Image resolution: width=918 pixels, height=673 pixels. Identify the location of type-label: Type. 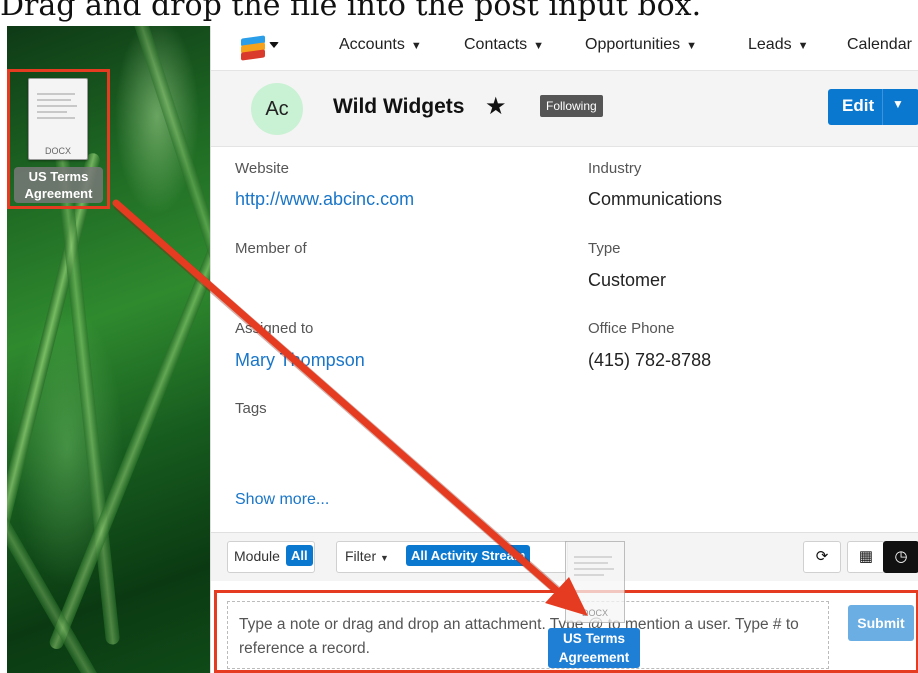
(604, 248).